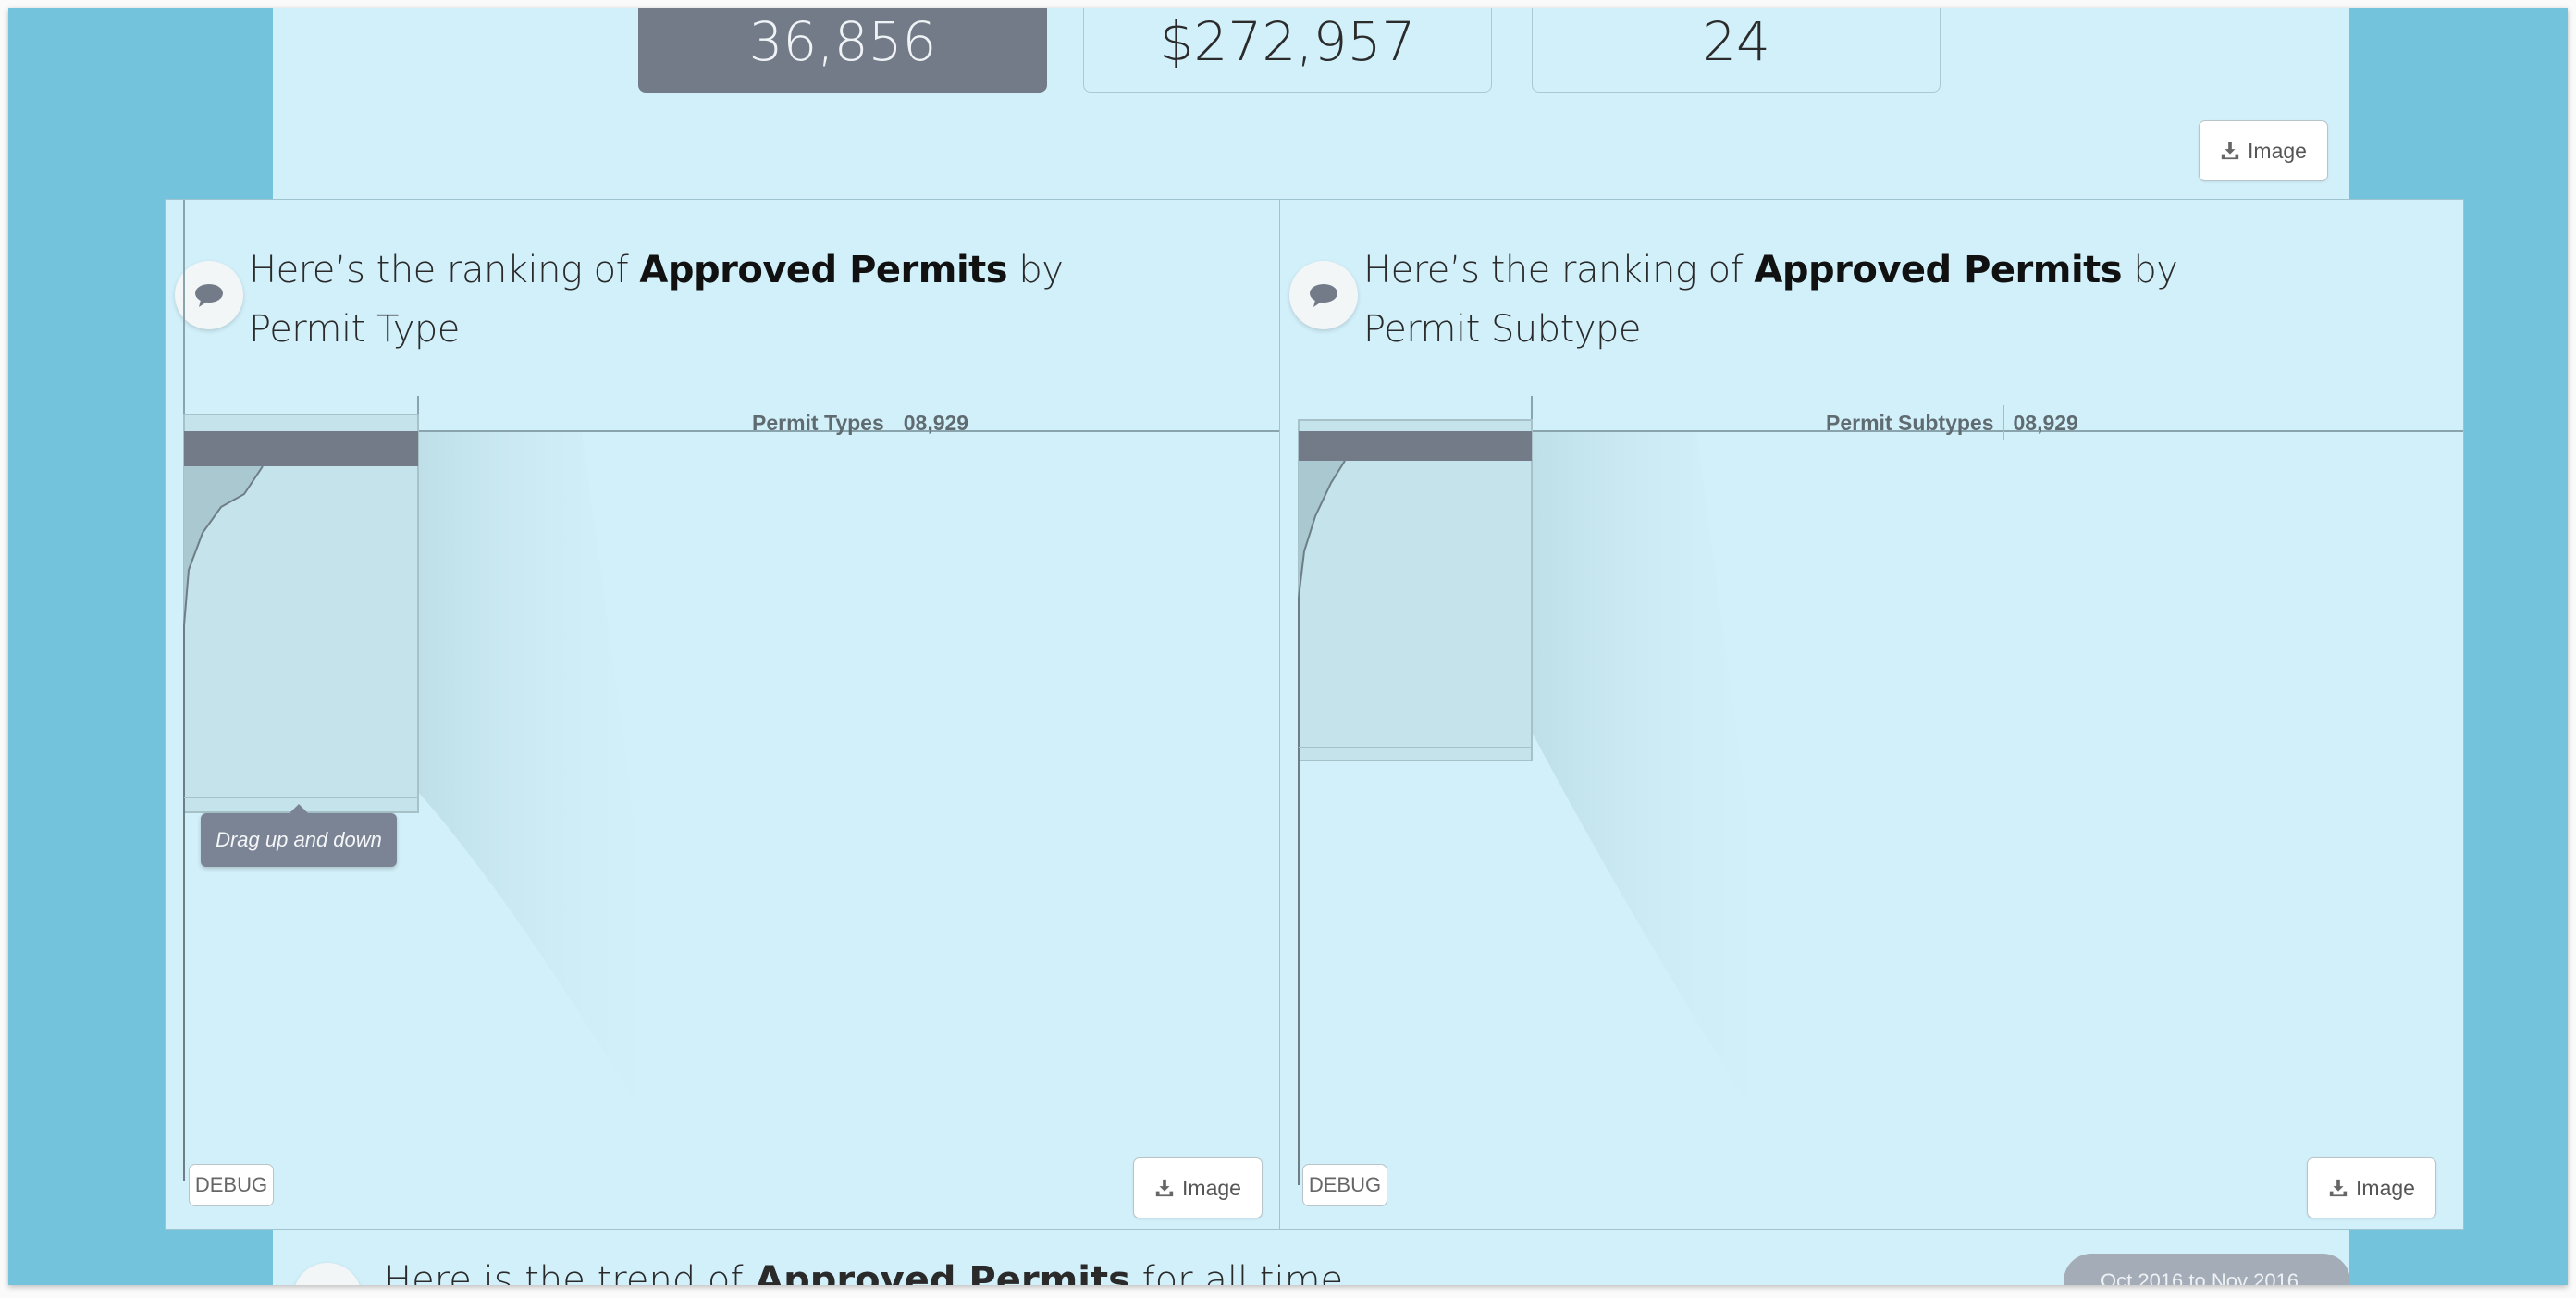 The image size is (2576, 1298). Describe the element at coordinates (942, 1272) in the screenshot. I see `trend-heading-metric: Approved Permits` at that location.